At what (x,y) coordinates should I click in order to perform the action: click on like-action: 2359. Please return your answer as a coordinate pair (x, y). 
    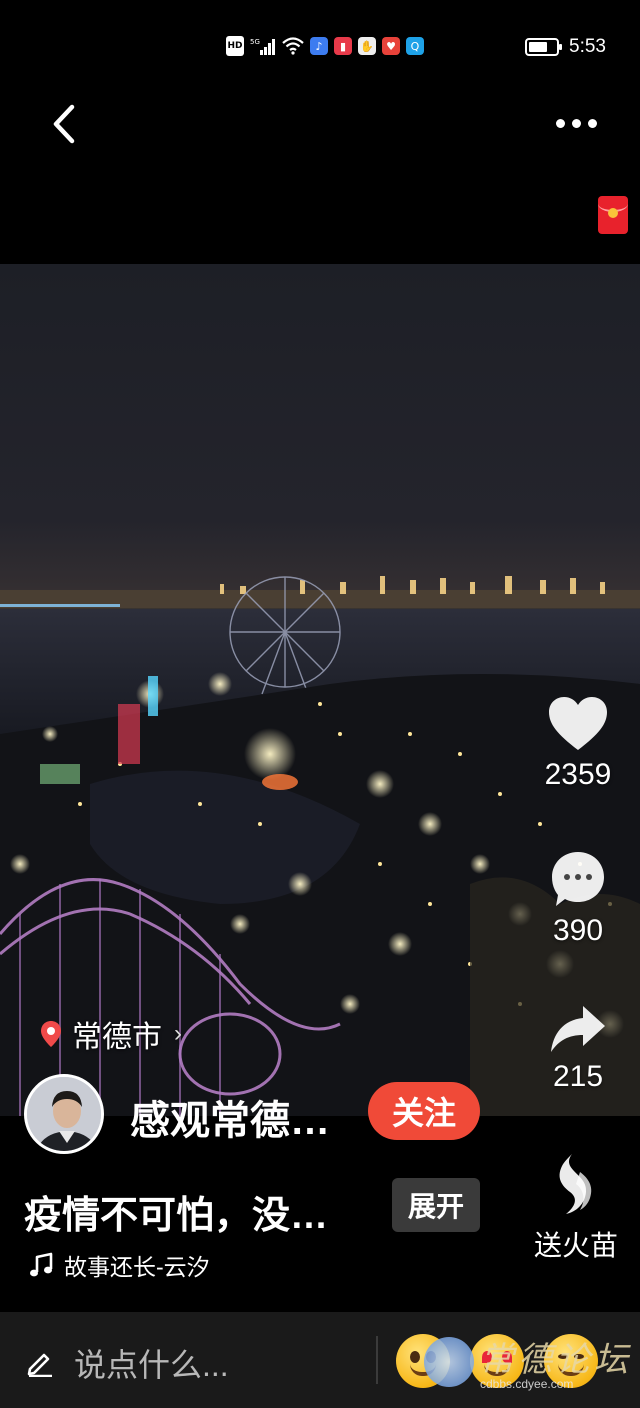
    Looking at the image, I should click on (578, 744).